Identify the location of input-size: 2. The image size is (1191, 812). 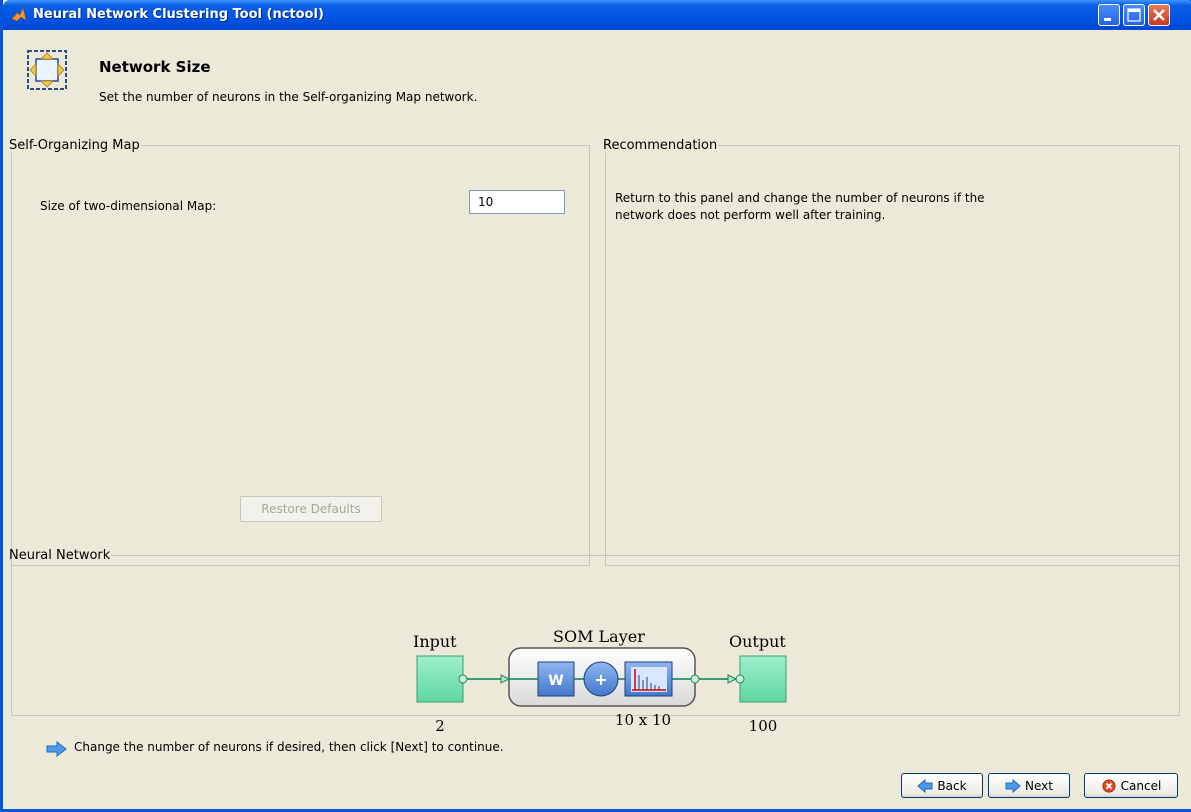
(440, 726).